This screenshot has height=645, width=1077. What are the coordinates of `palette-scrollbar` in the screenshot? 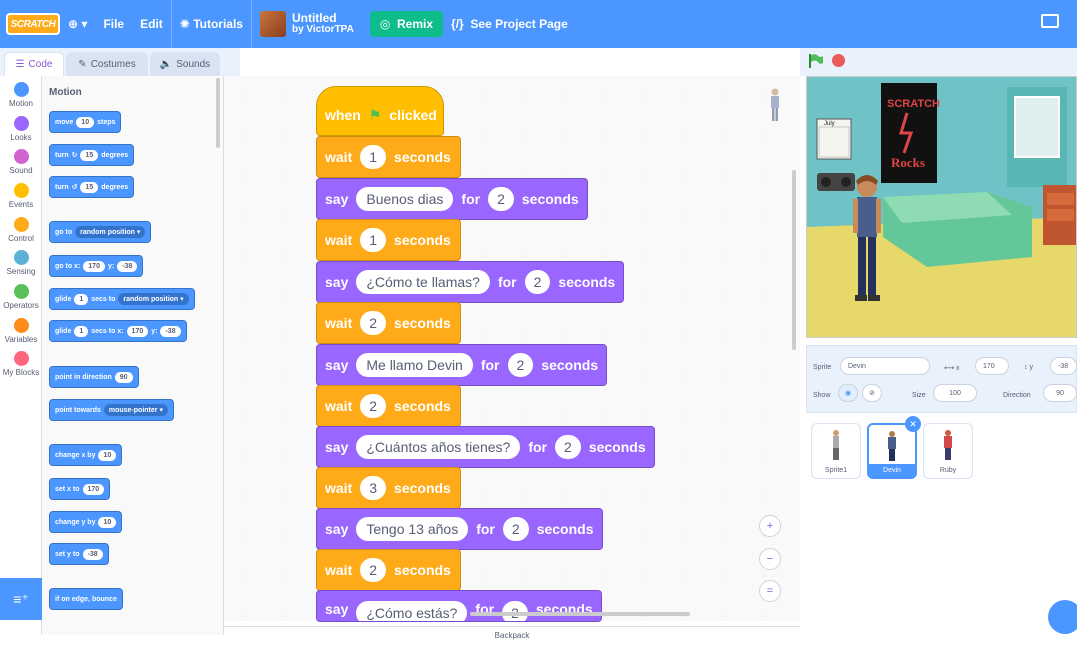 It's located at (218, 113).